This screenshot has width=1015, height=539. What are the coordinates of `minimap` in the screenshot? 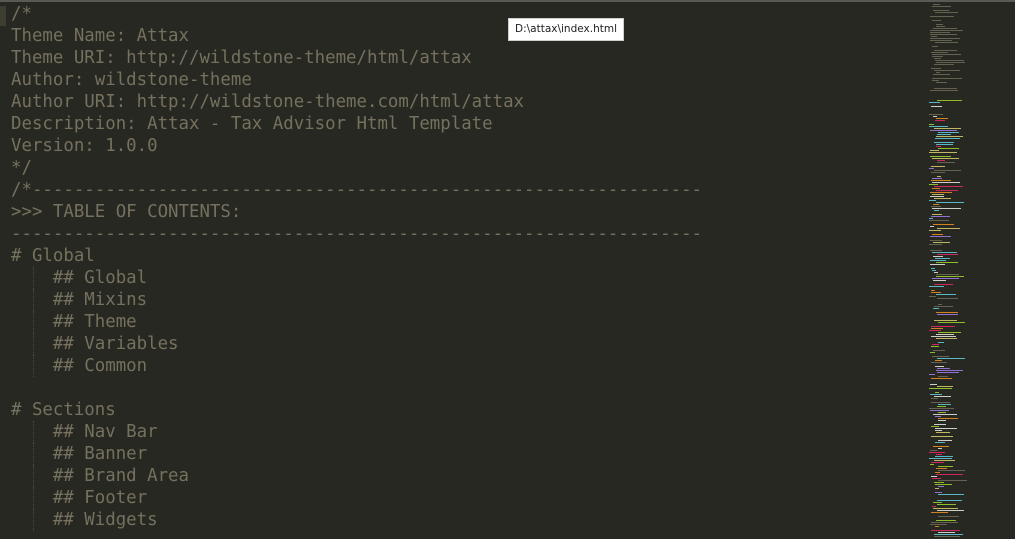 It's located at (971, 270).